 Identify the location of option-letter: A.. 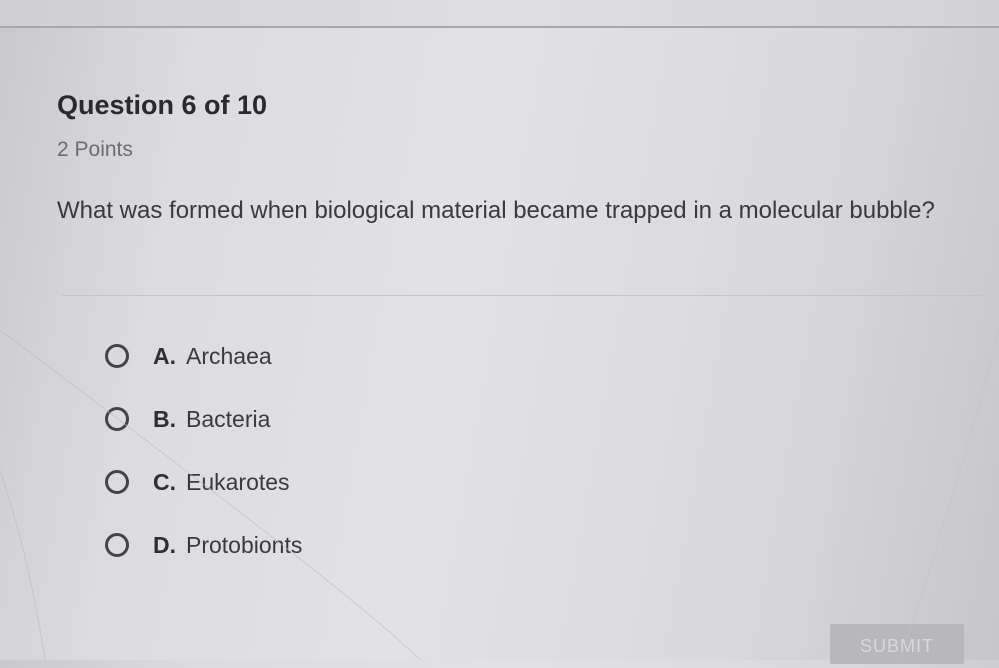
(164, 355).